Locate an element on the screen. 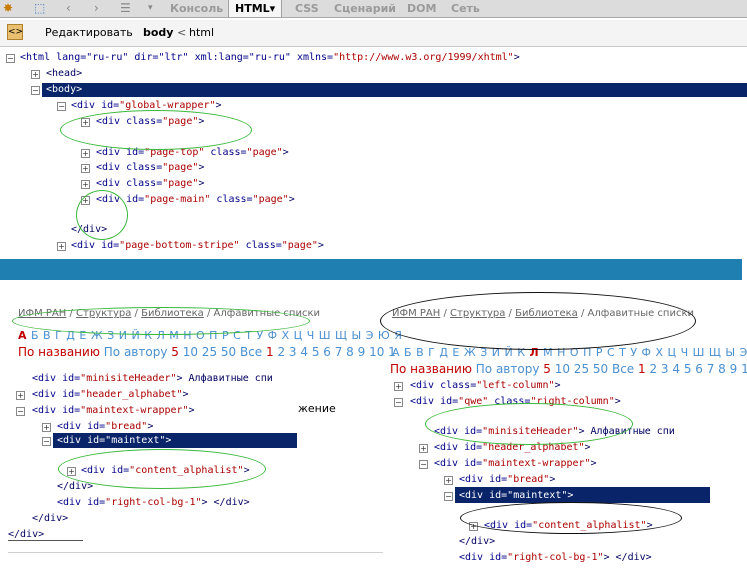 This screenshot has width=747, height=581. tab-dom: DOM is located at coordinates (421, 8).